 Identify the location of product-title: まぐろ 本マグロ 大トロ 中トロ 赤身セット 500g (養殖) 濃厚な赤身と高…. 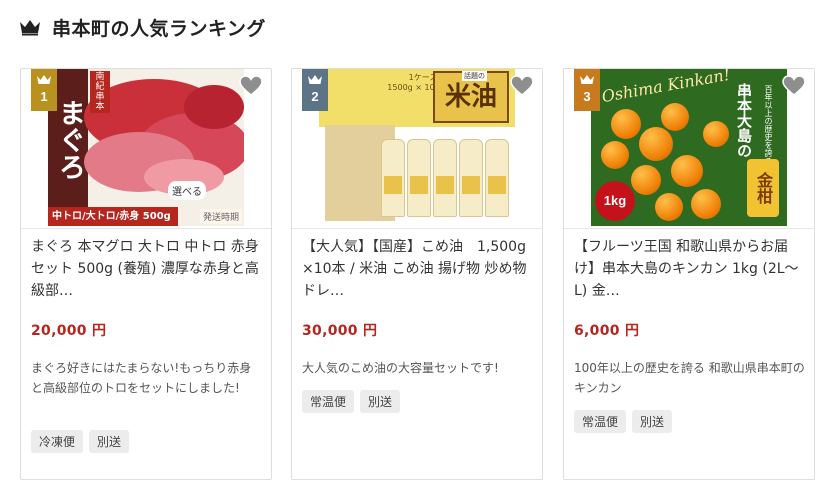
(147, 269).